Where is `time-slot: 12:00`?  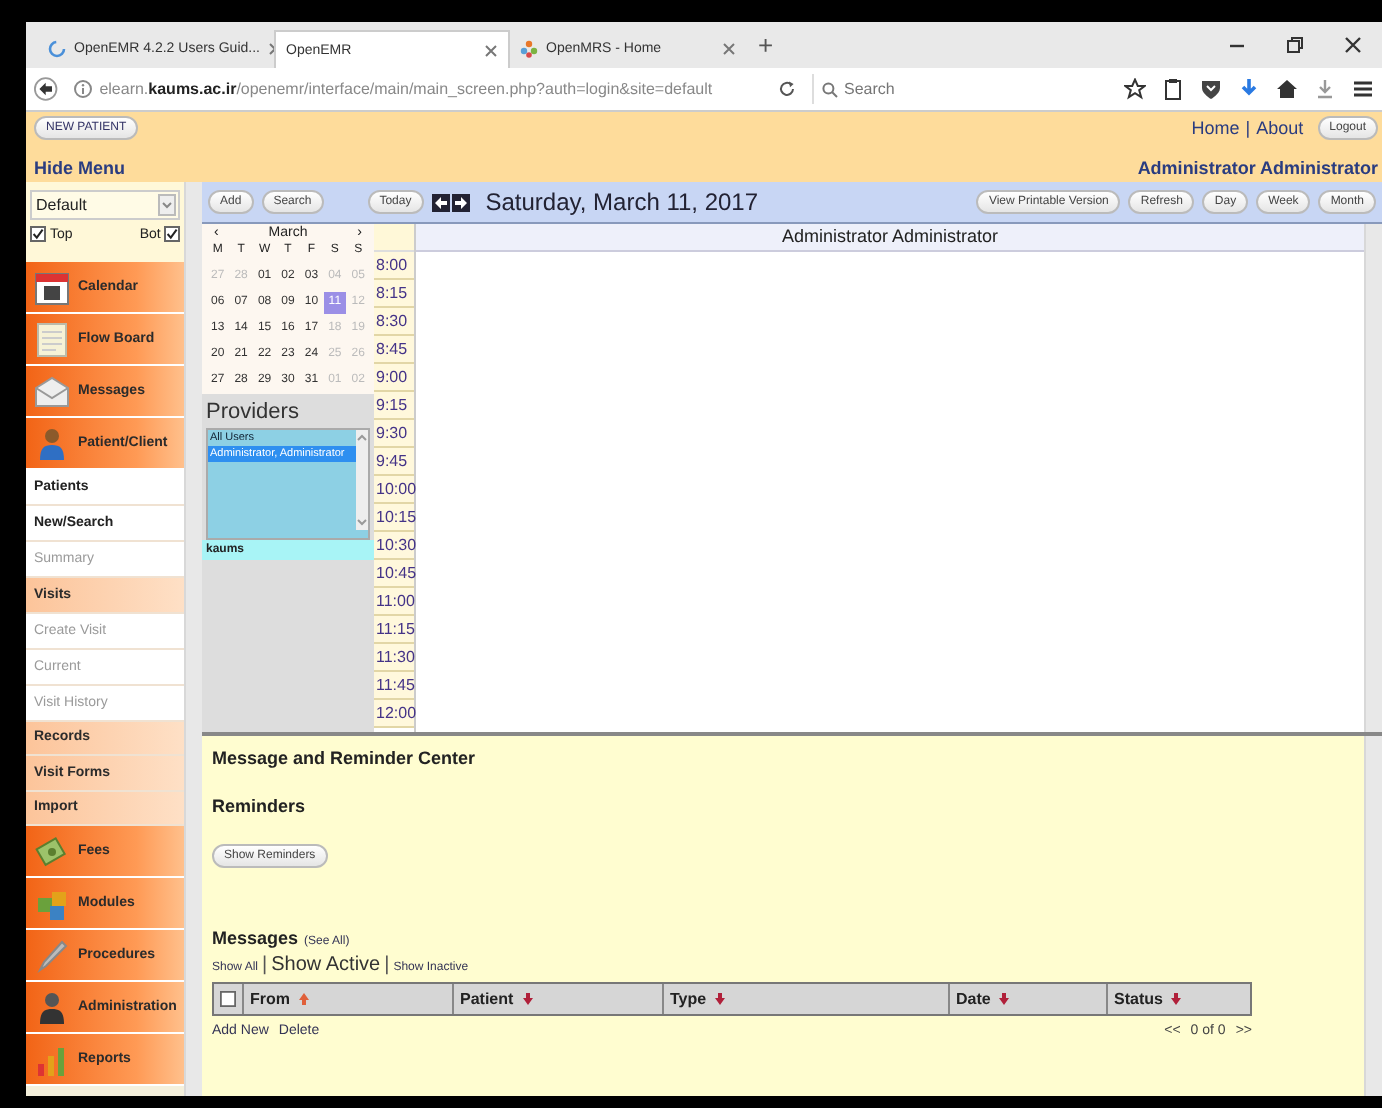 time-slot: 12:00 is located at coordinates (394, 714).